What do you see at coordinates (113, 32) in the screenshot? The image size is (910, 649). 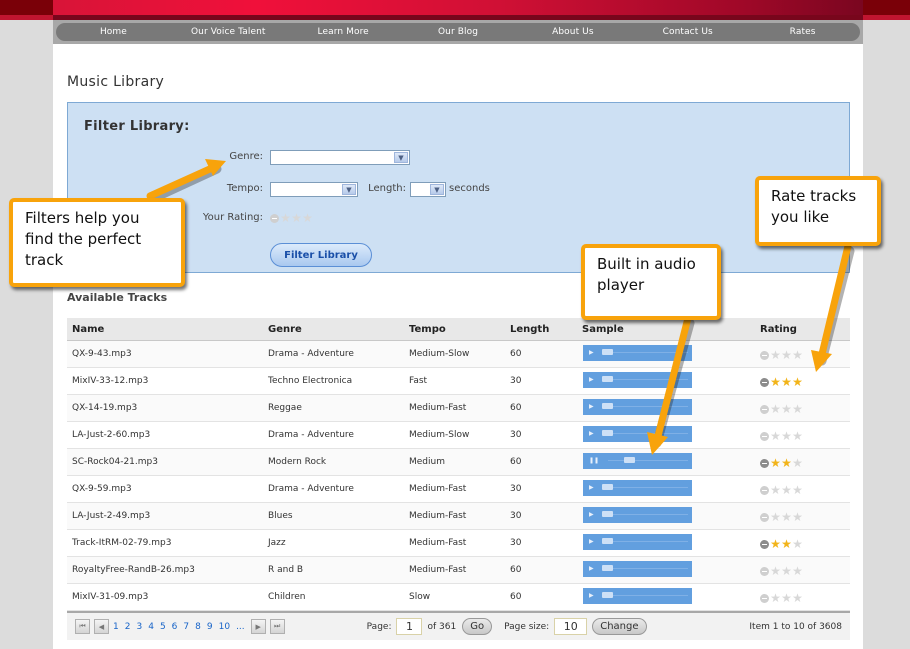 I see `nav-item-home: Home` at bounding box center [113, 32].